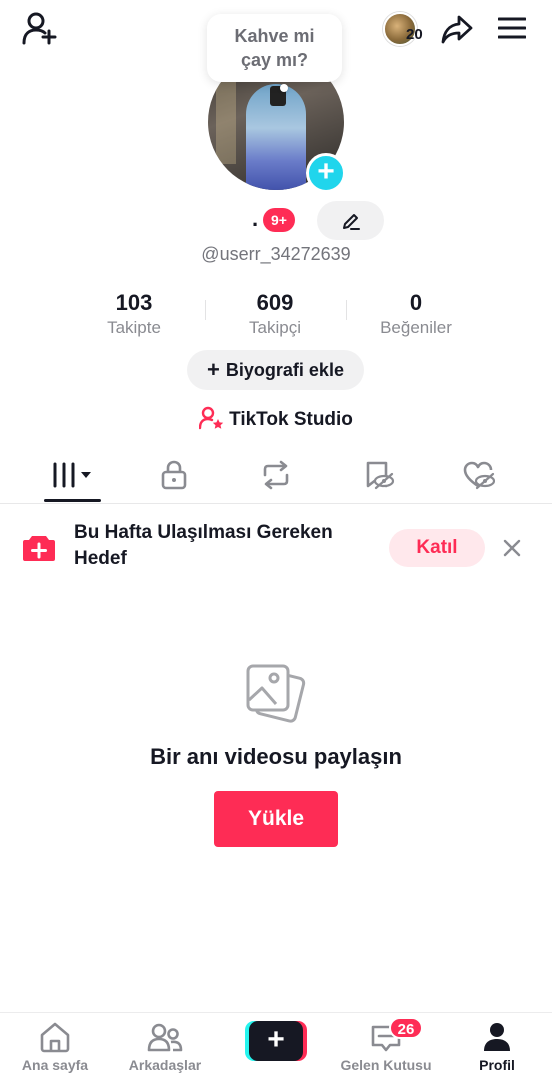 The height and width of the screenshot is (1080, 552). Describe the element at coordinates (72, 500) in the screenshot. I see `active-tab-indicator` at that location.